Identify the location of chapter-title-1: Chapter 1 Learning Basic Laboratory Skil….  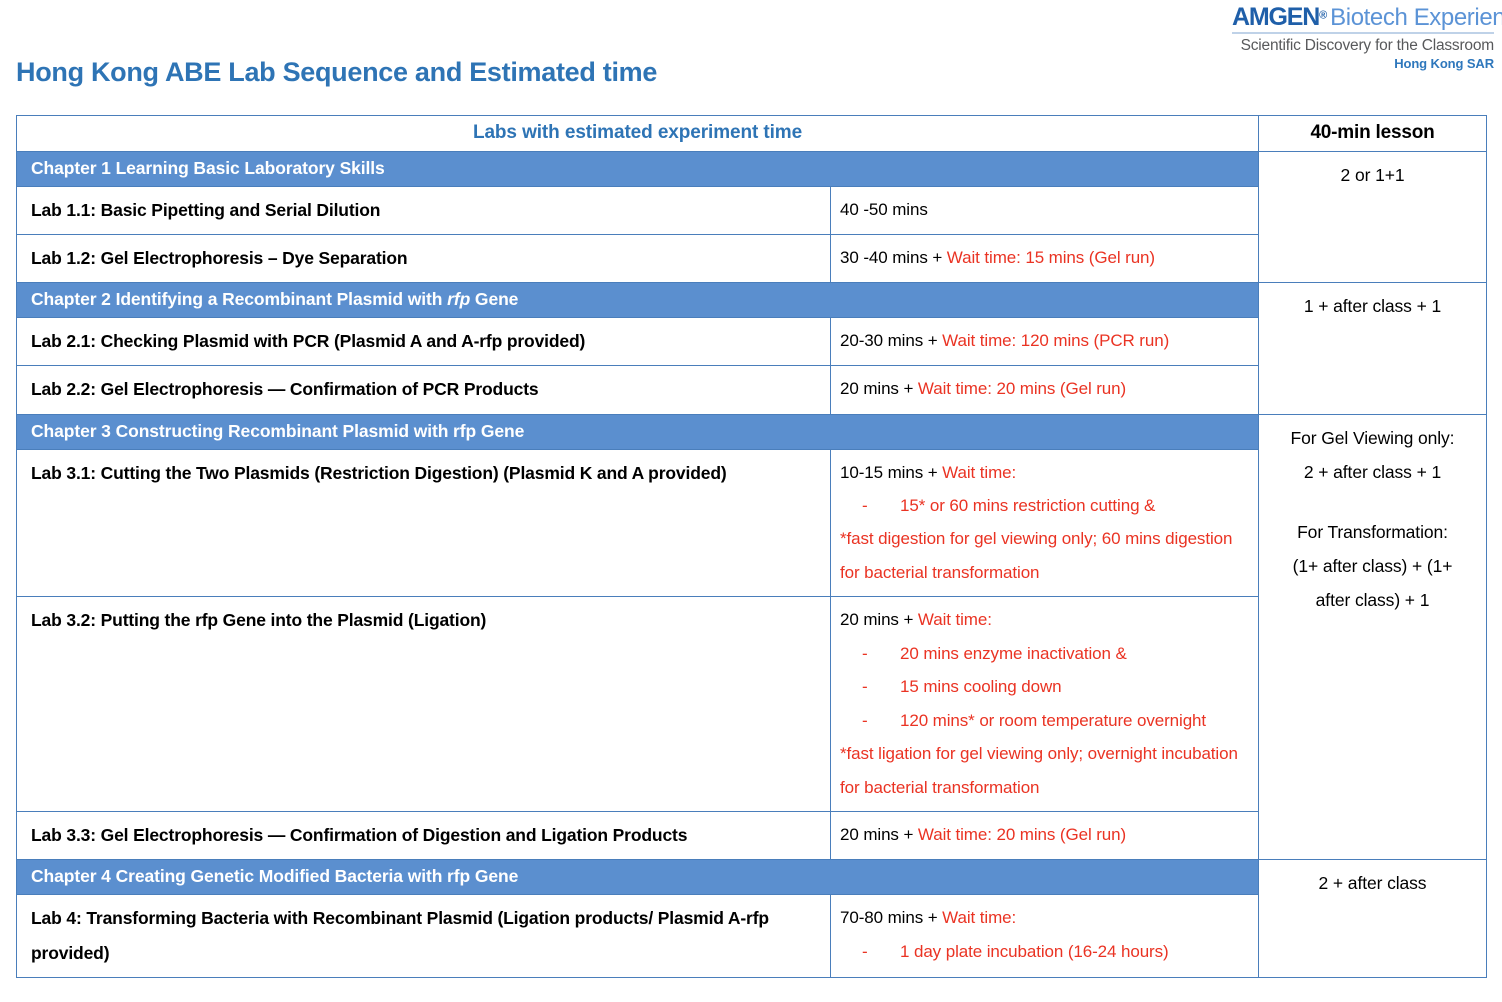
(637, 169).